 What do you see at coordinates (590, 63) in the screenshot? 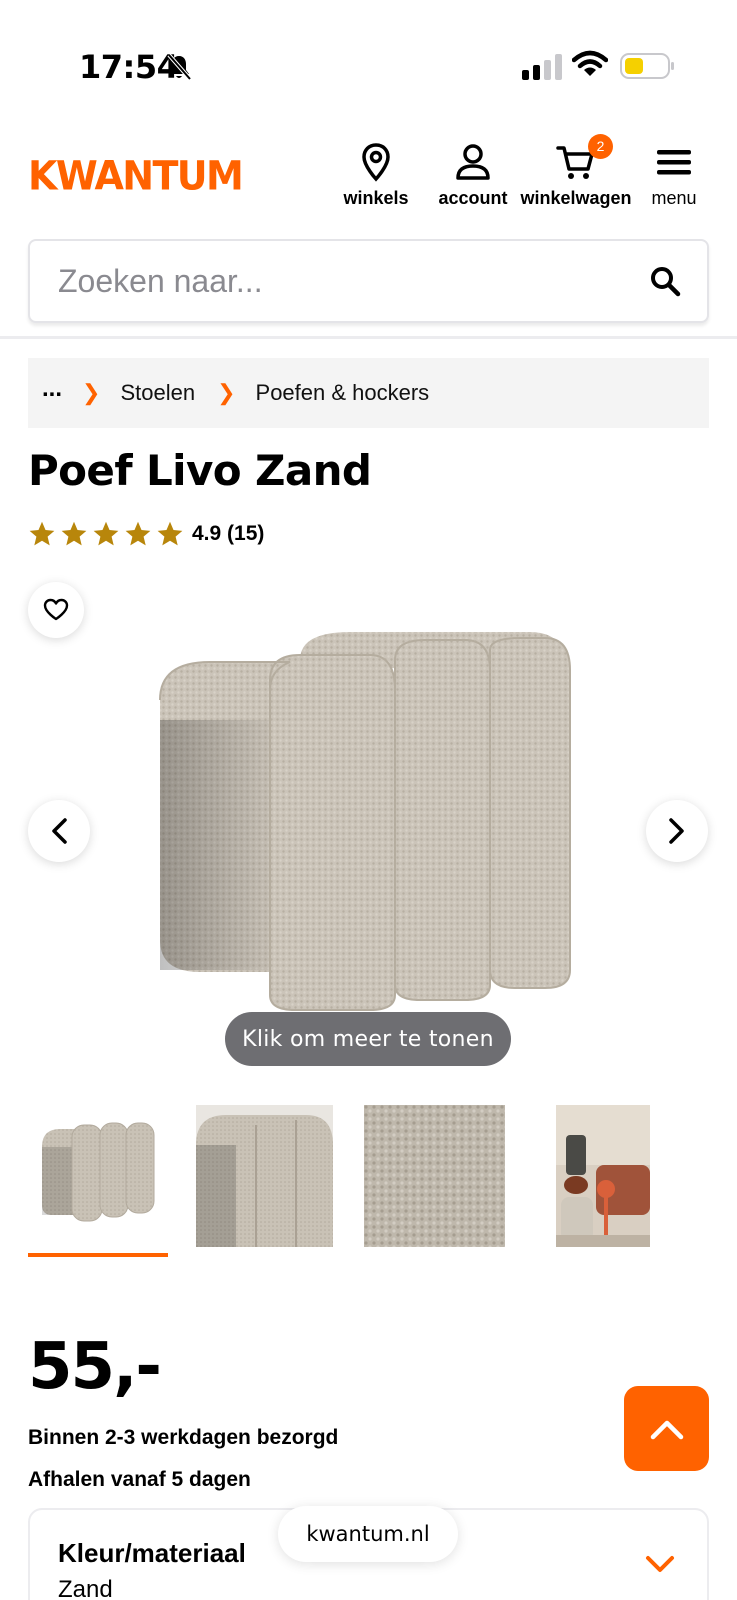
I see `wifi-icon` at bounding box center [590, 63].